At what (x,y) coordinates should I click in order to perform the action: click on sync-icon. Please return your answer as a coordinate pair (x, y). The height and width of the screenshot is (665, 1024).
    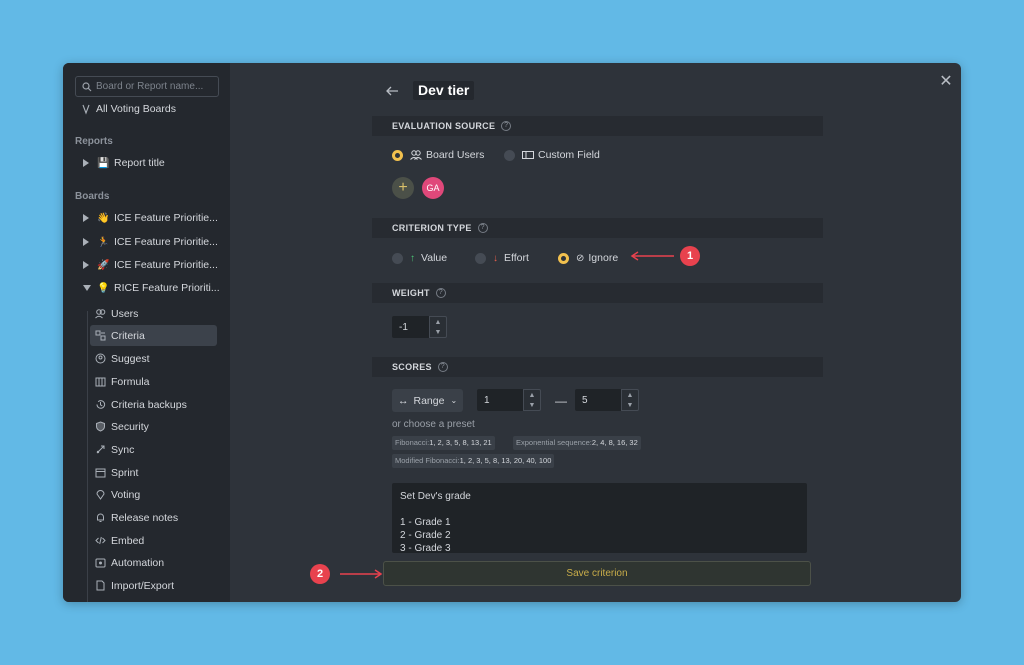
    Looking at the image, I should click on (100, 449).